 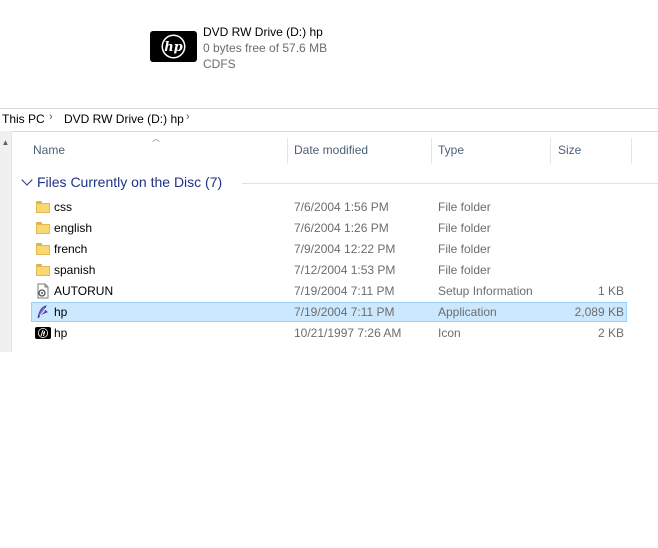 I want to click on file-size: 1 KB, so click(x=610, y=291).